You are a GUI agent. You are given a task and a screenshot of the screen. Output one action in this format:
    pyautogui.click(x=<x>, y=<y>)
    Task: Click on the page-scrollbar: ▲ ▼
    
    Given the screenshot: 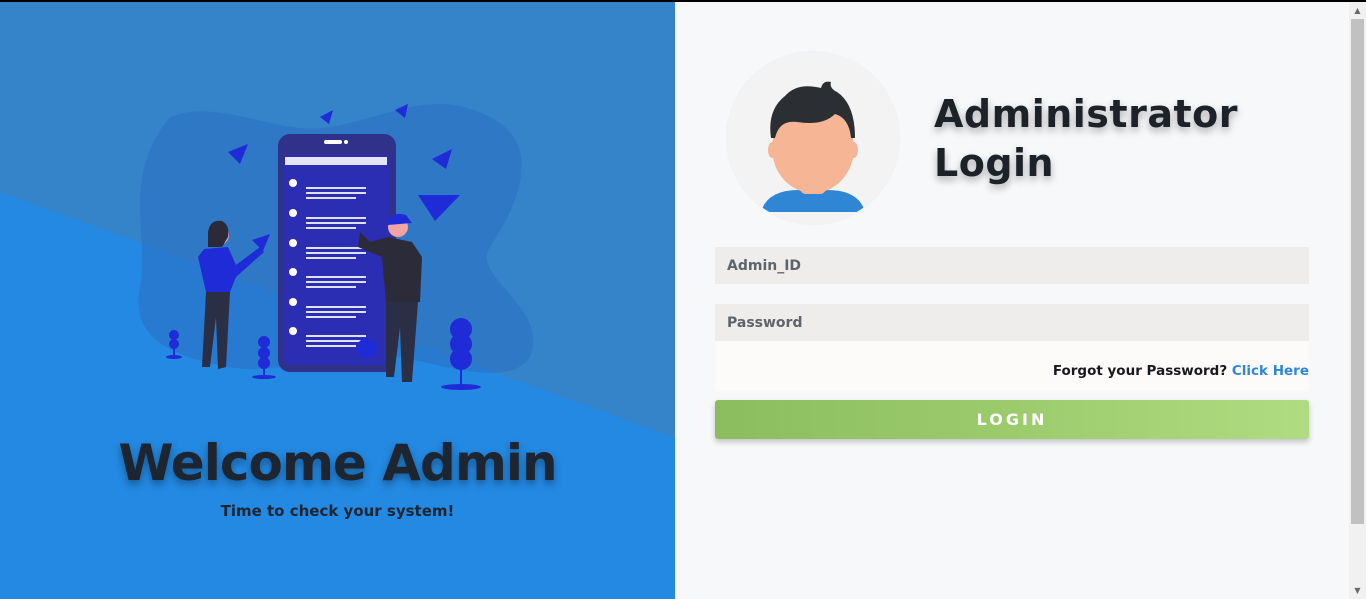 What is the action you would take?
    pyautogui.click(x=1357, y=300)
    